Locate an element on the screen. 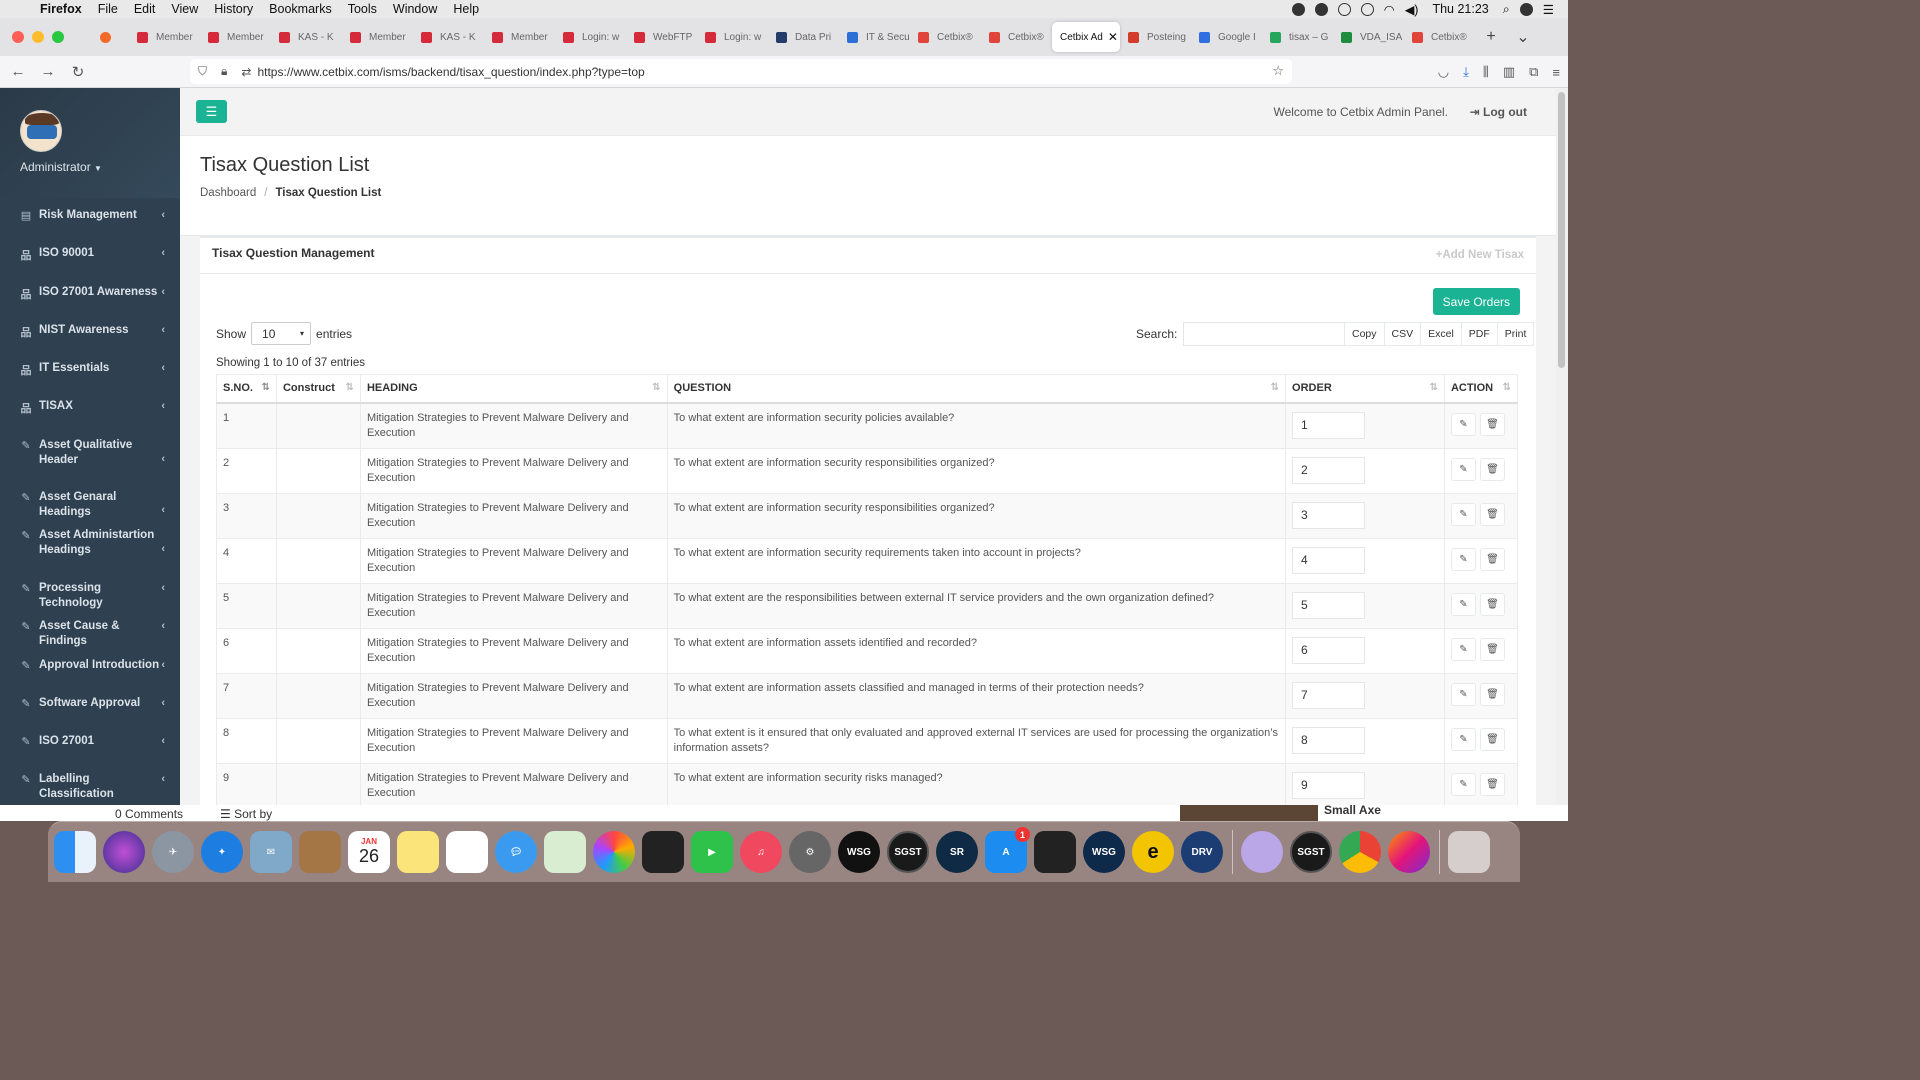  browser-tab: Google I is located at coordinates (1226, 37).